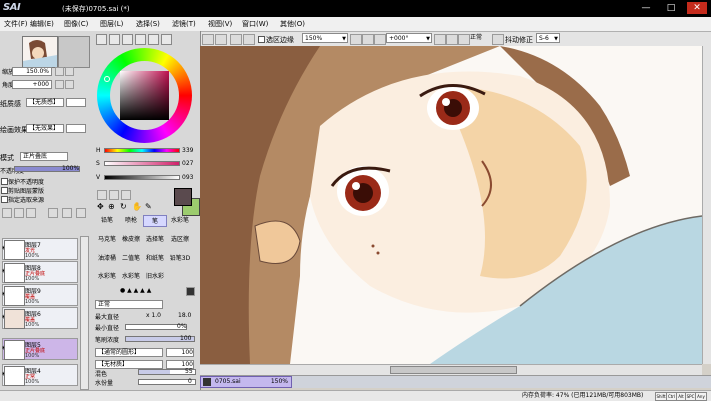  I want to click on saturation-slider, so click(142, 163).